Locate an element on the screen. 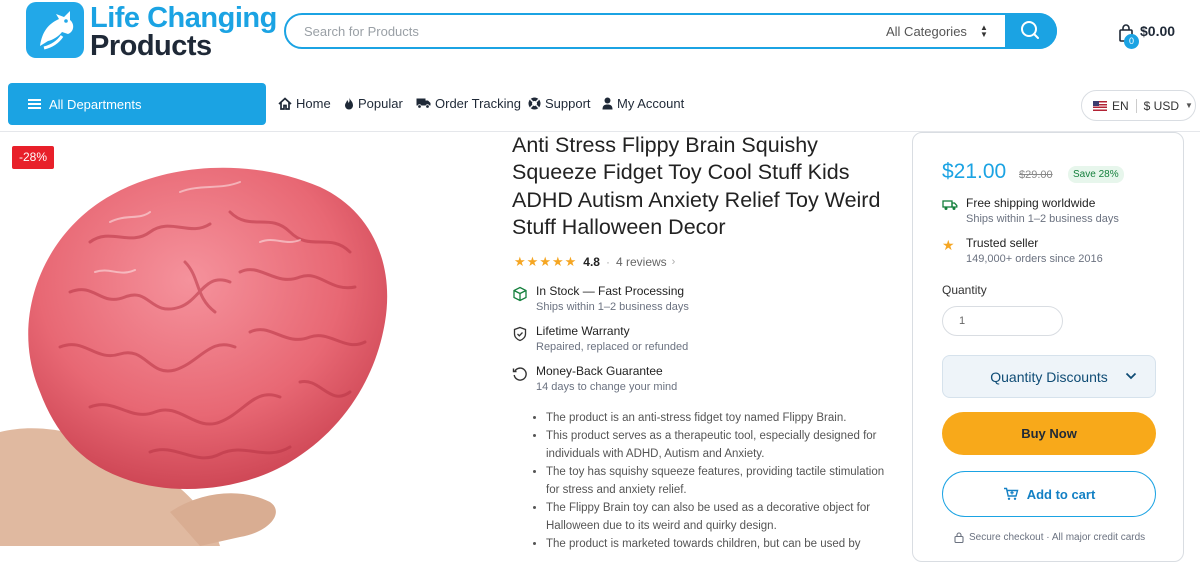 Image resolution: width=1200 pixels, height=562 pixels. nav-my-account: My Account is located at coordinates (643, 103).